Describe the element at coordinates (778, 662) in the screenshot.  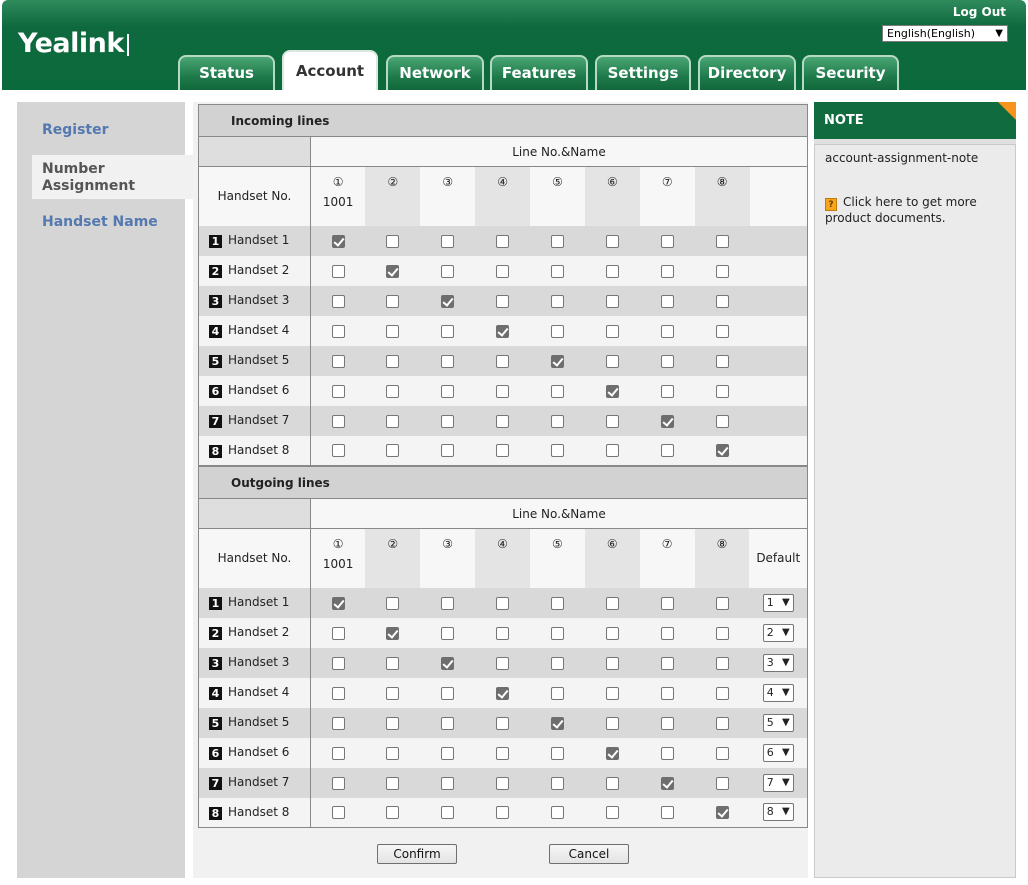
I see `default-line-select: 3 ▼` at that location.